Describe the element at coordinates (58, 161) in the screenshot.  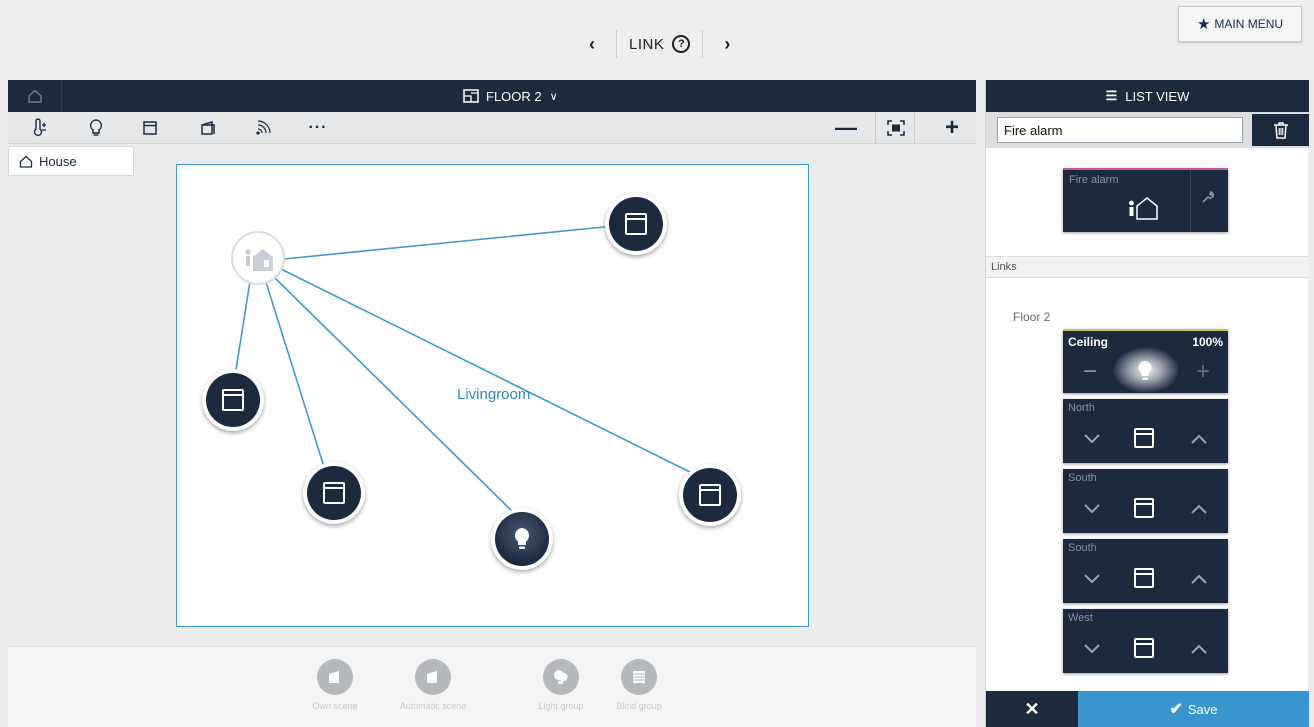
I see `house-label: House` at that location.